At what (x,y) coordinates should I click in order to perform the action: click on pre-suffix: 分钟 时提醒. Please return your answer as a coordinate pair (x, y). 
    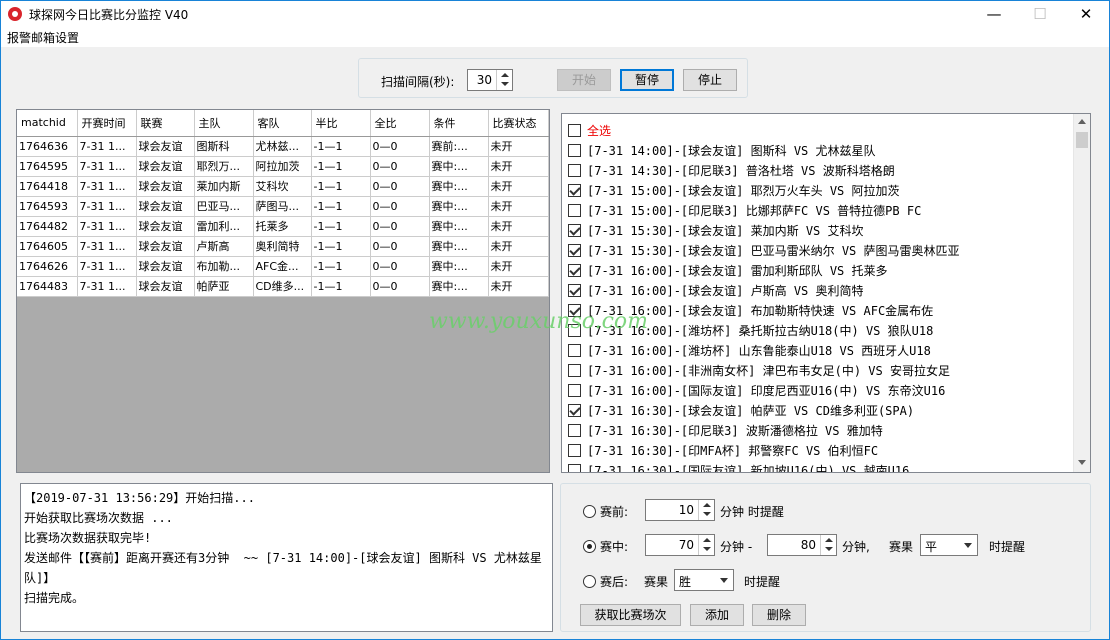
    Looking at the image, I should click on (752, 512).